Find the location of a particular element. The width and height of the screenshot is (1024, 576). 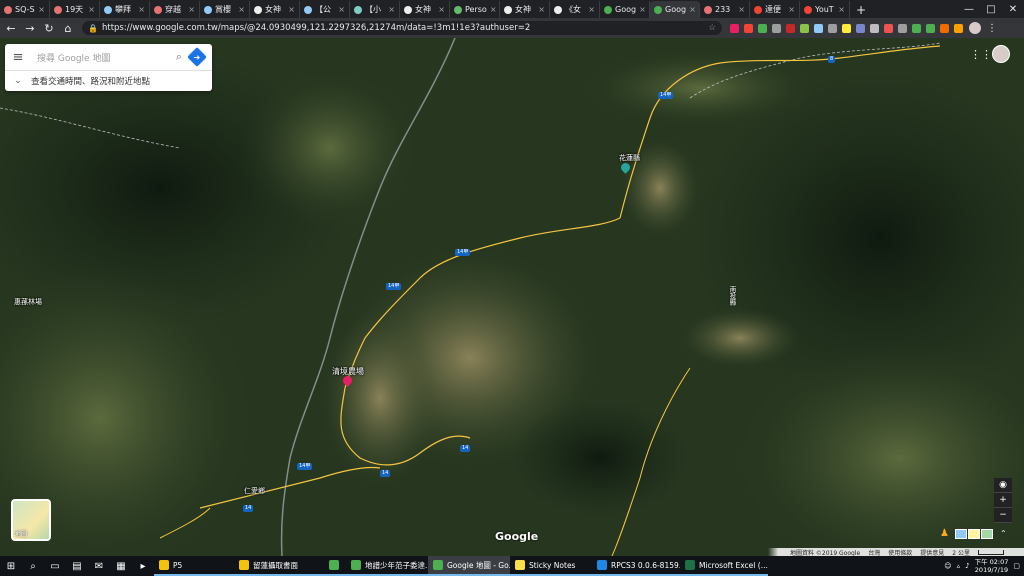

compass-icon: ◉ is located at coordinates (1003, 485).